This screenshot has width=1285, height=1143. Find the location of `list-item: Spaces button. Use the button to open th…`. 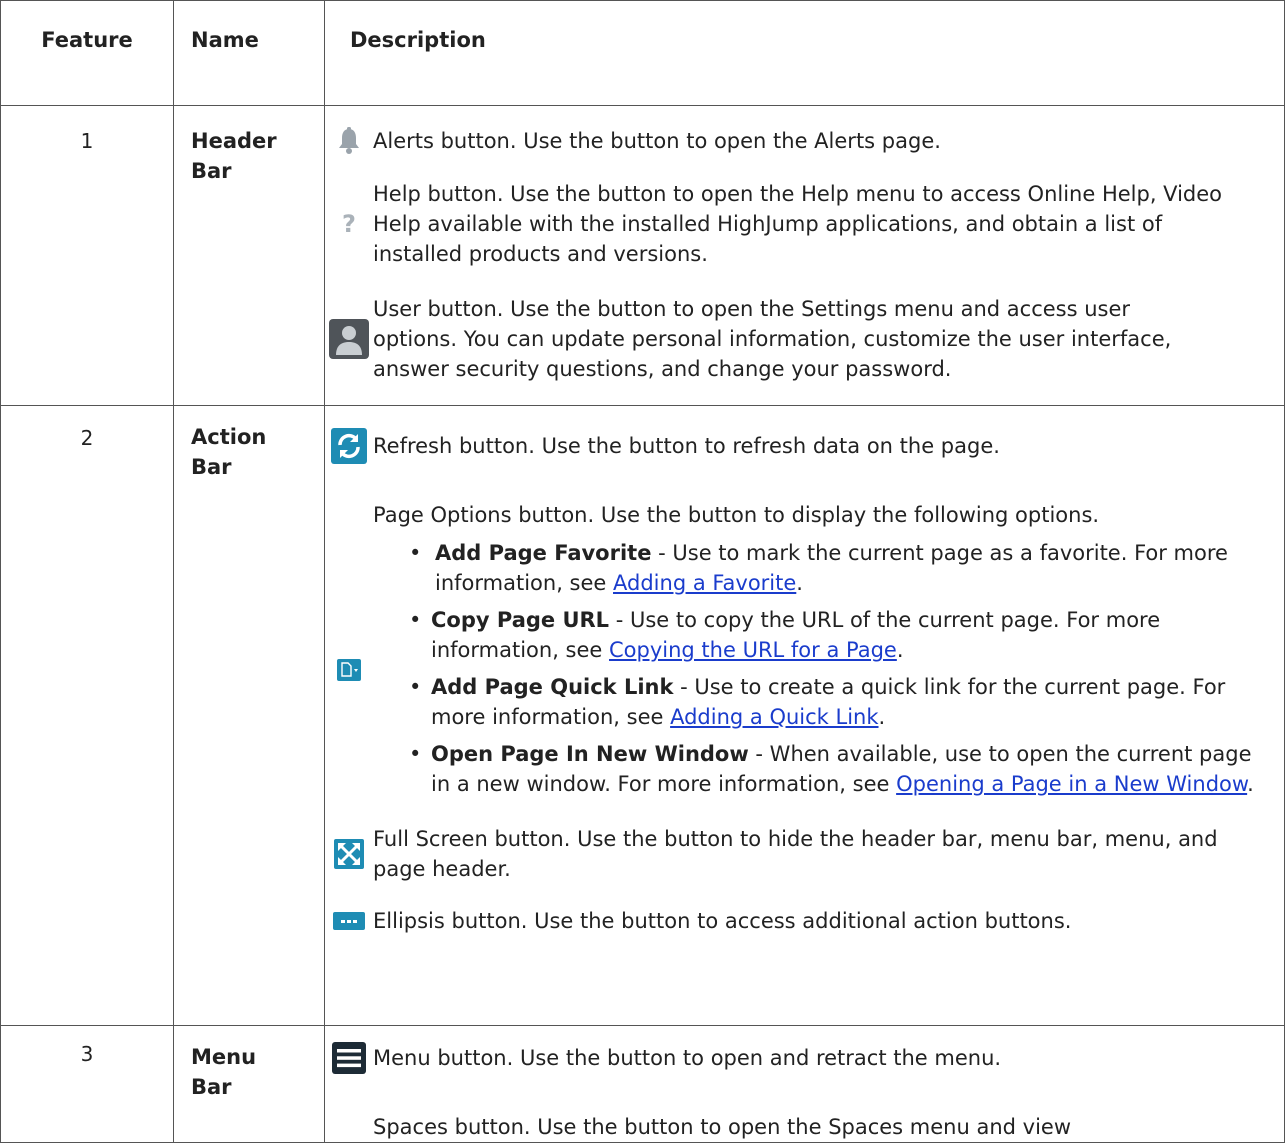

list-item: Spaces button. Use the button to open th… is located at coordinates (722, 1127).